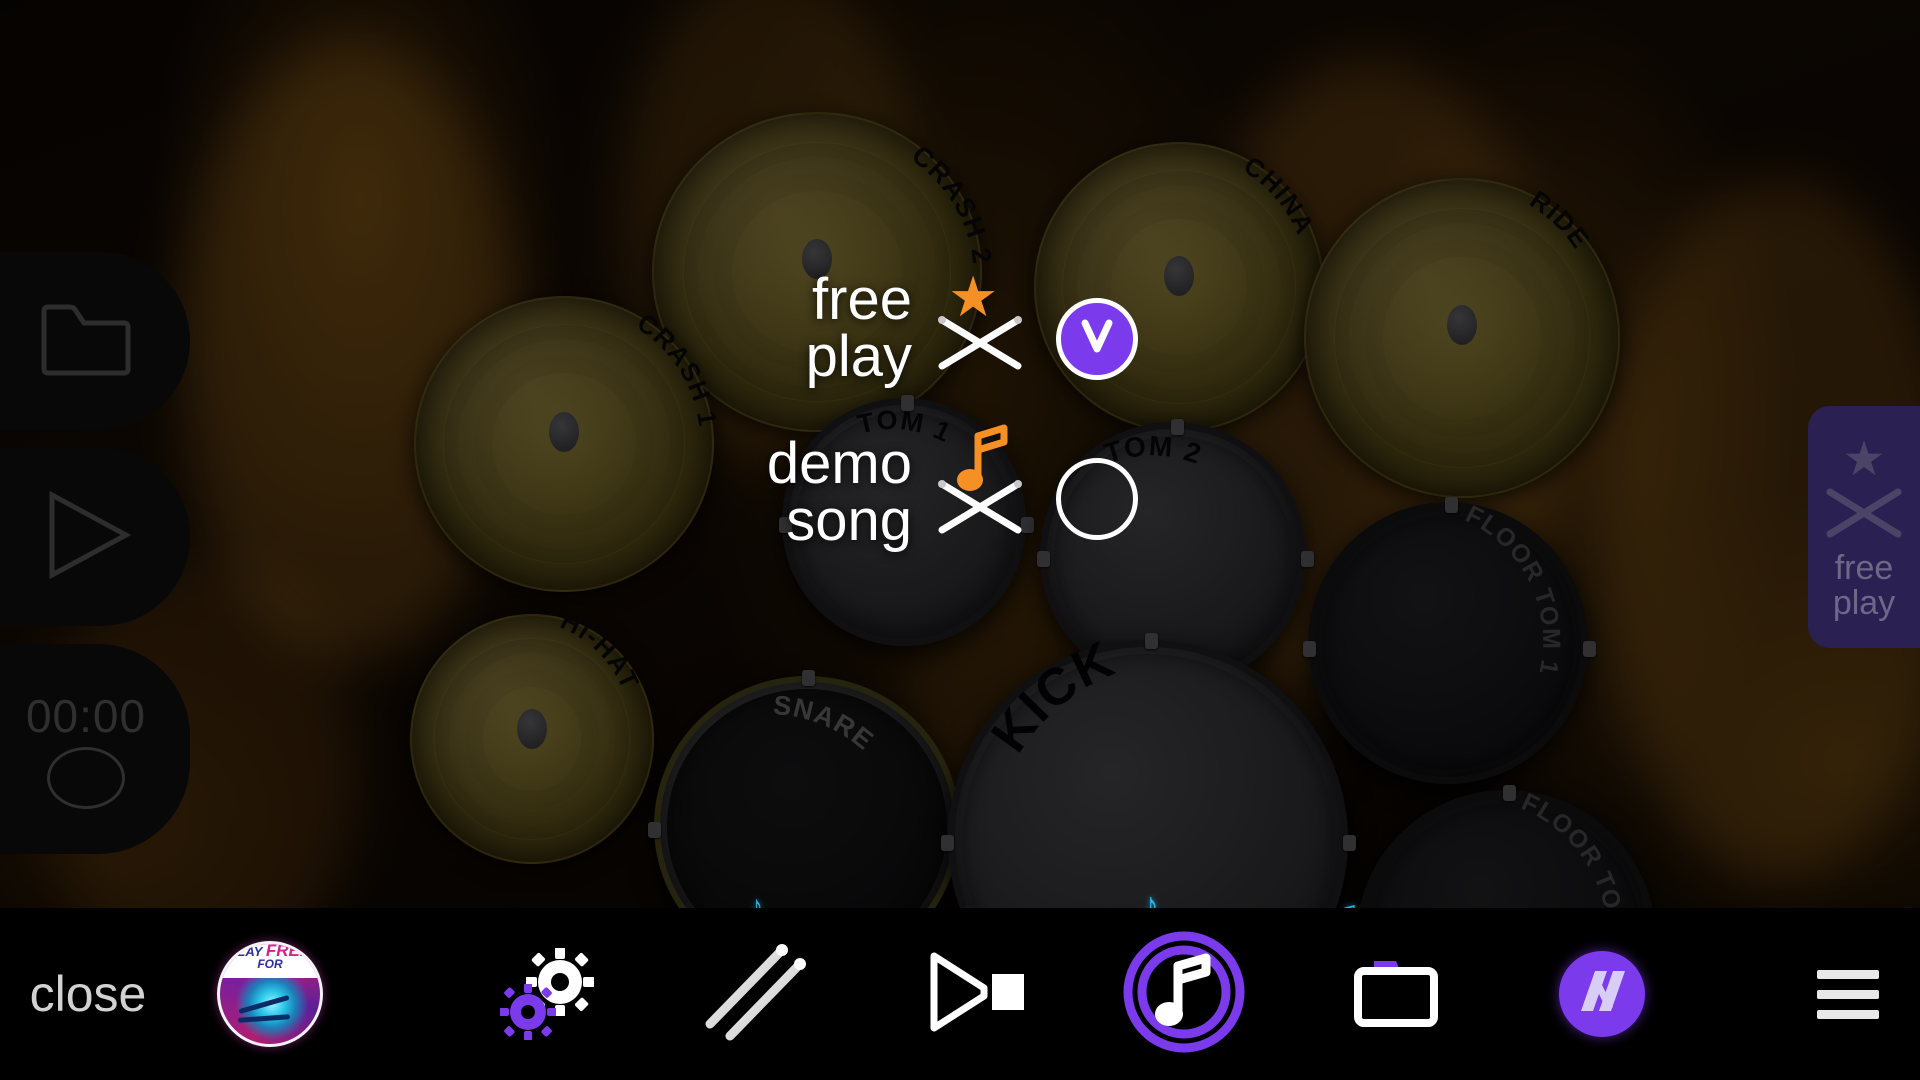 Image resolution: width=1920 pixels, height=1080 pixels. I want to click on recordings-button, so click(1396, 994).